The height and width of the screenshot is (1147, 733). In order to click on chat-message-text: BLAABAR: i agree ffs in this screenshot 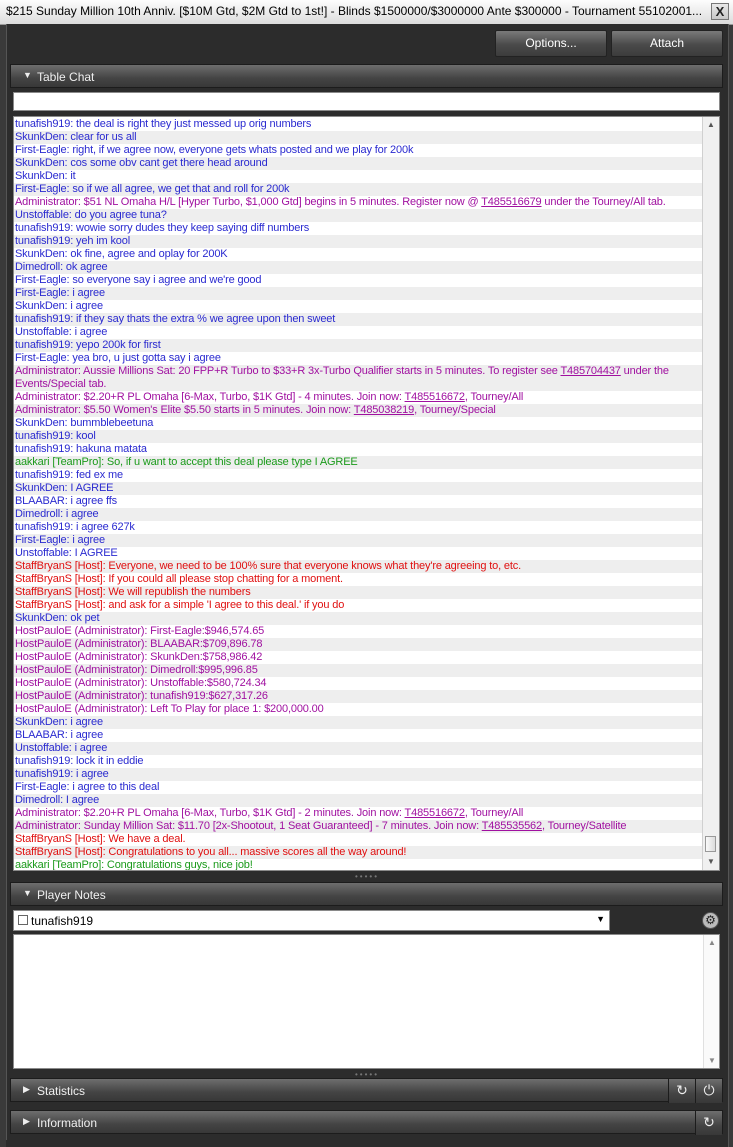, I will do `click(66, 501)`.